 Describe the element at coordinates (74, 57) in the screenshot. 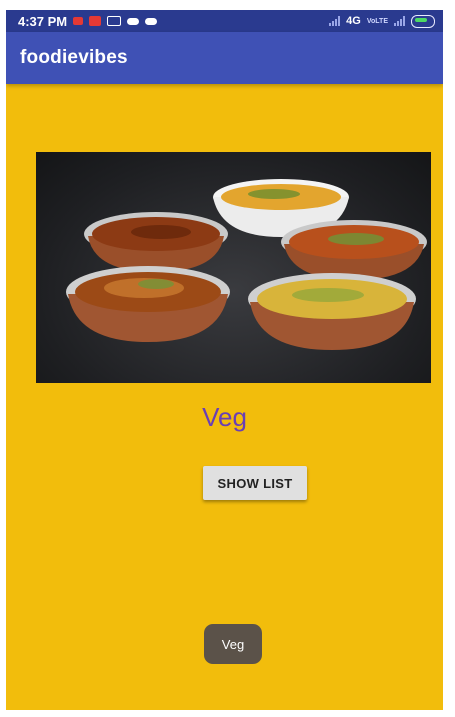

I see `app-title: foodievibes` at that location.